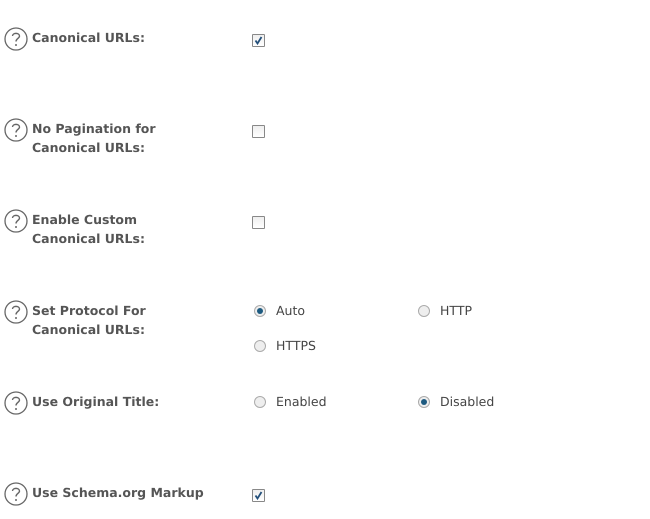 The width and height of the screenshot is (650, 519). What do you see at coordinates (445, 310) in the screenshot?
I see `radio-option: HTTP` at bounding box center [445, 310].